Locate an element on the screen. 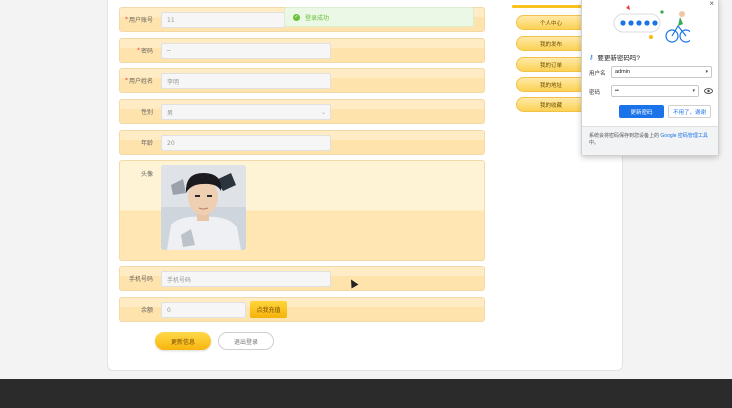 The width and height of the screenshot is (732, 408). password-input: ·· is located at coordinates (246, 51).